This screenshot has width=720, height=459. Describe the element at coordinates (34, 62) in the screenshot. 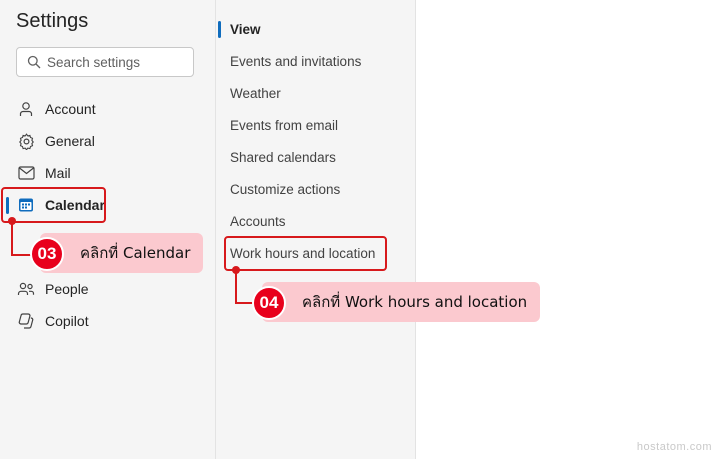

I see `search-icon` at that location.